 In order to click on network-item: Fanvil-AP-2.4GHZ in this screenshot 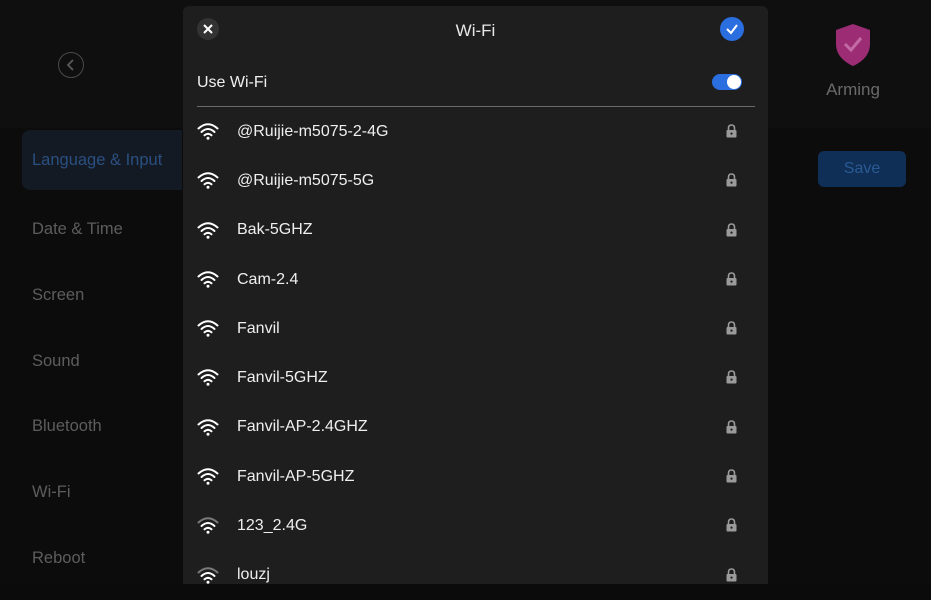, I will do `click(475, 427)`.